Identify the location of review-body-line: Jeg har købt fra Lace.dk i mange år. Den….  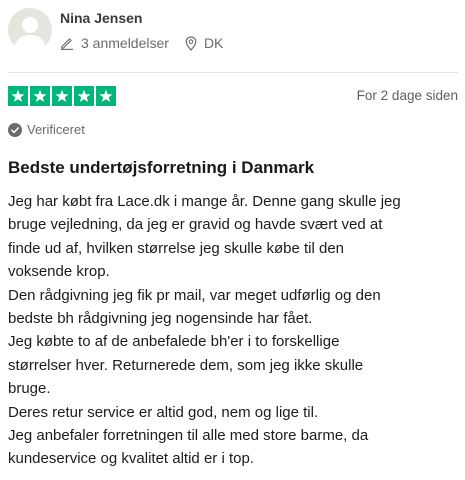
(204, 201).